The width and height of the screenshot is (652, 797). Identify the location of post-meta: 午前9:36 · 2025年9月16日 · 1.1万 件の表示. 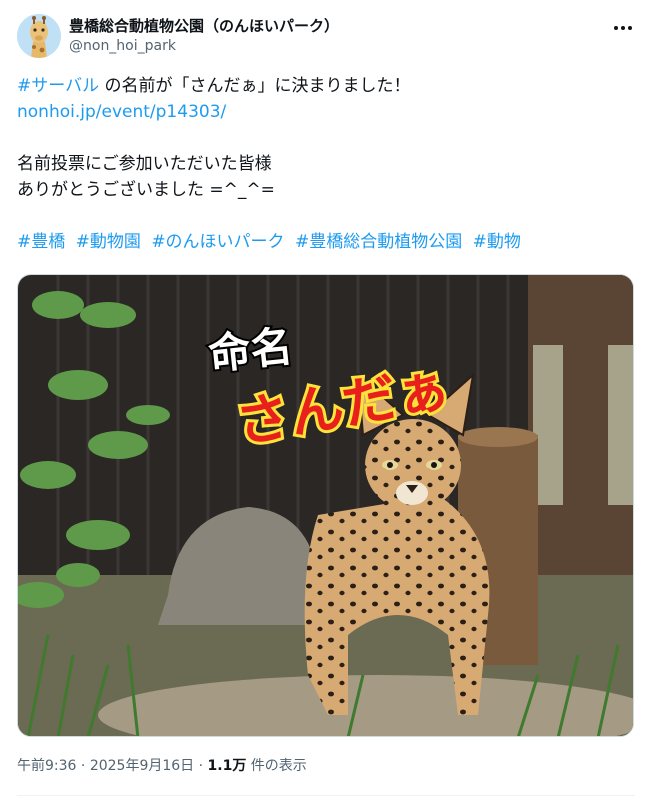
(162, 766).